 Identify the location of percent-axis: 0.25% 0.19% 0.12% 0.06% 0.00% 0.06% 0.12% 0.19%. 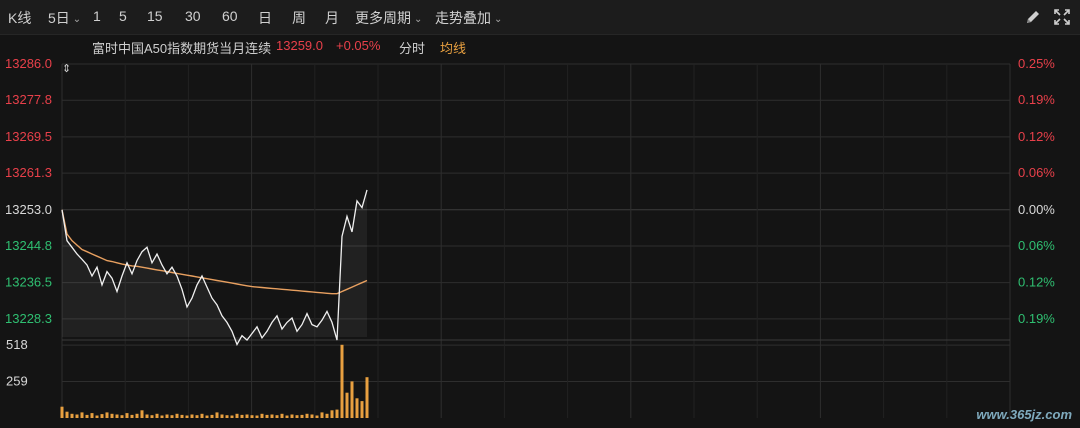
(1036, 191).